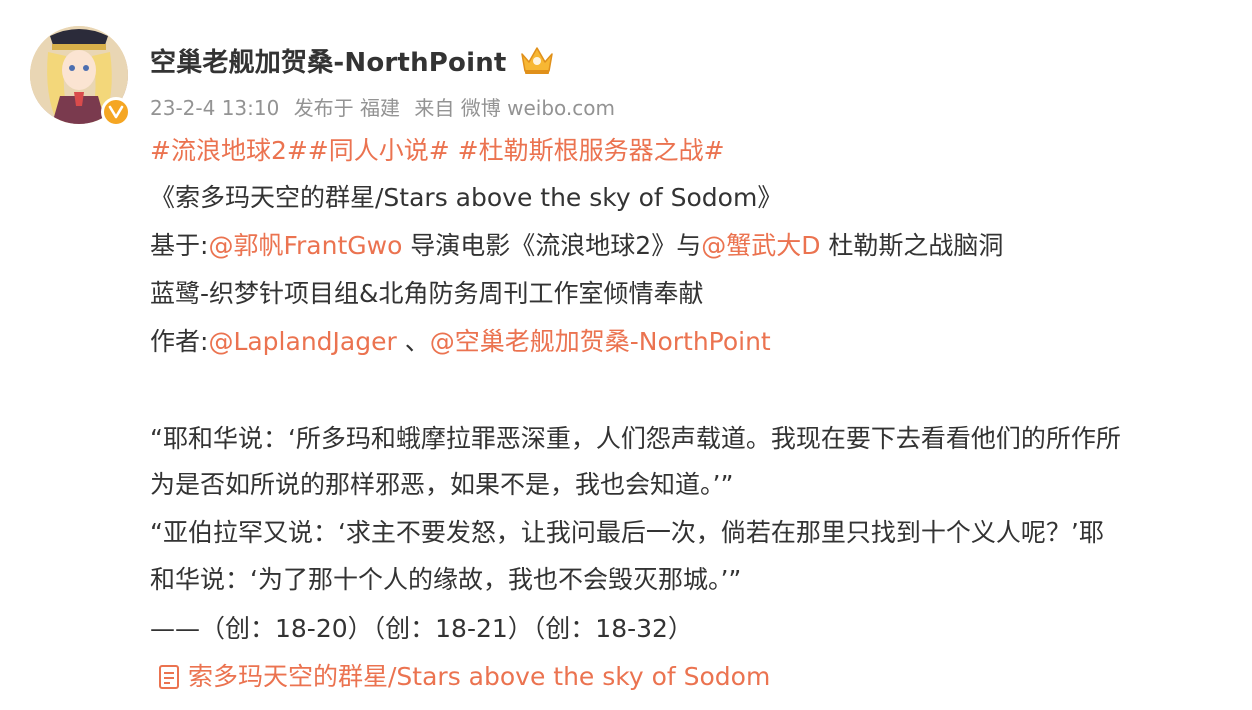 The height and width of the screenshot is (710, 1252). What do you see at coordinates (421, 628) in the screenshot?
I see `citation: ——（创：18-20）（创：18-21）（创：18-32）` at bounding box center [421, 628].